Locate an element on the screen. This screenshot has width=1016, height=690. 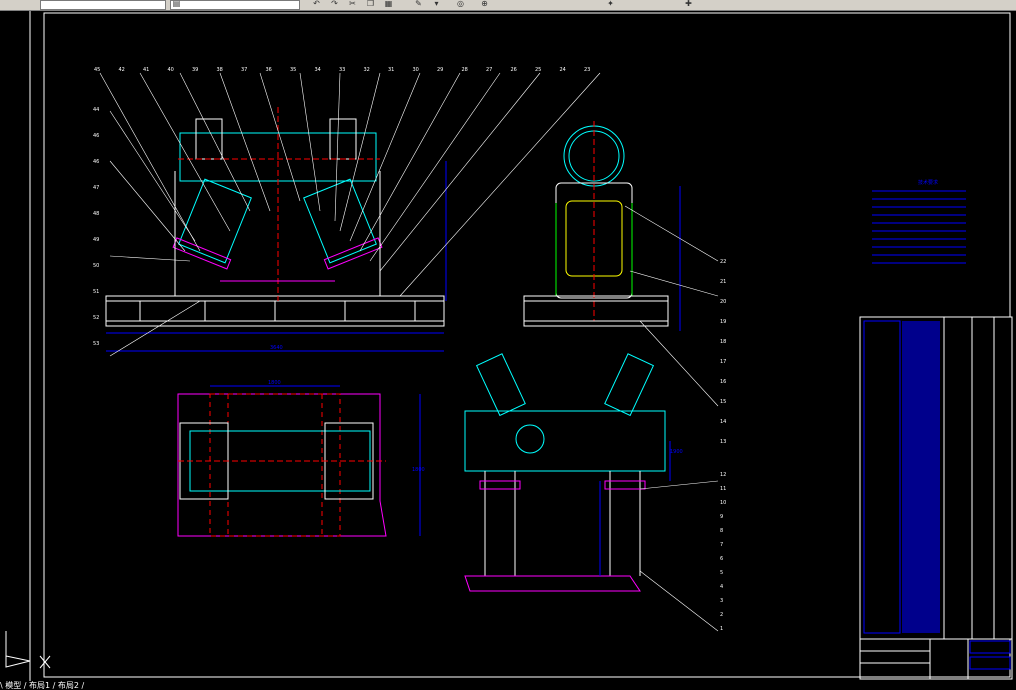
balloon-label: 4 is located at coordinates (721, 587).